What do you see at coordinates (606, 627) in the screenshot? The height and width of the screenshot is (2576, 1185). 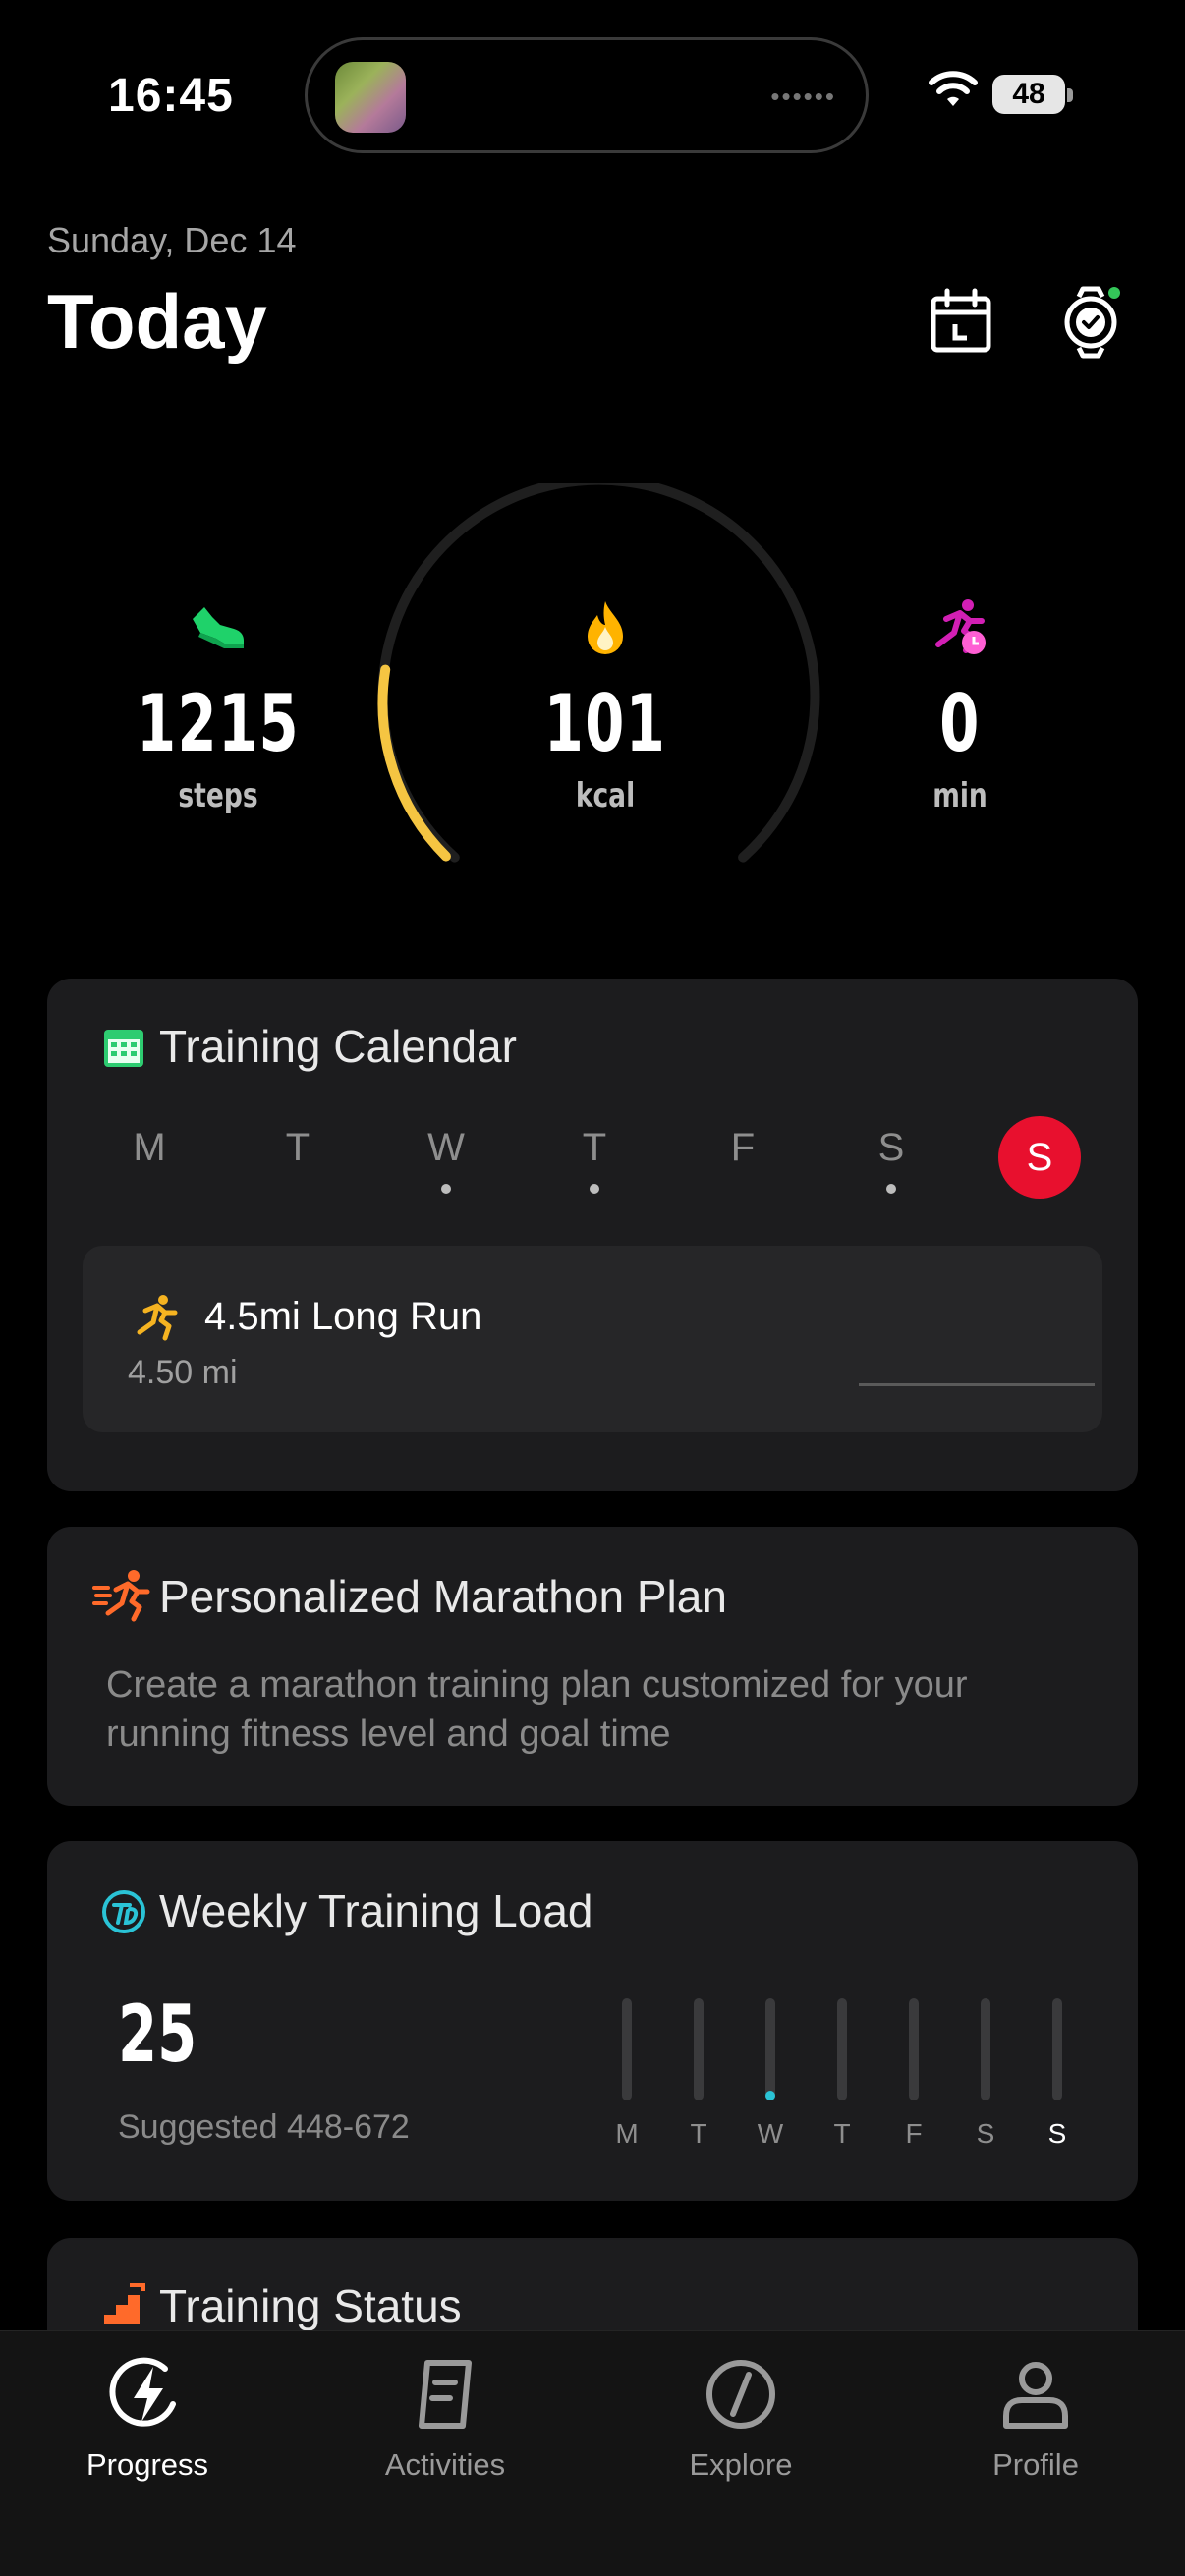 I see `flame-icon` at bounding box center [606, 627].